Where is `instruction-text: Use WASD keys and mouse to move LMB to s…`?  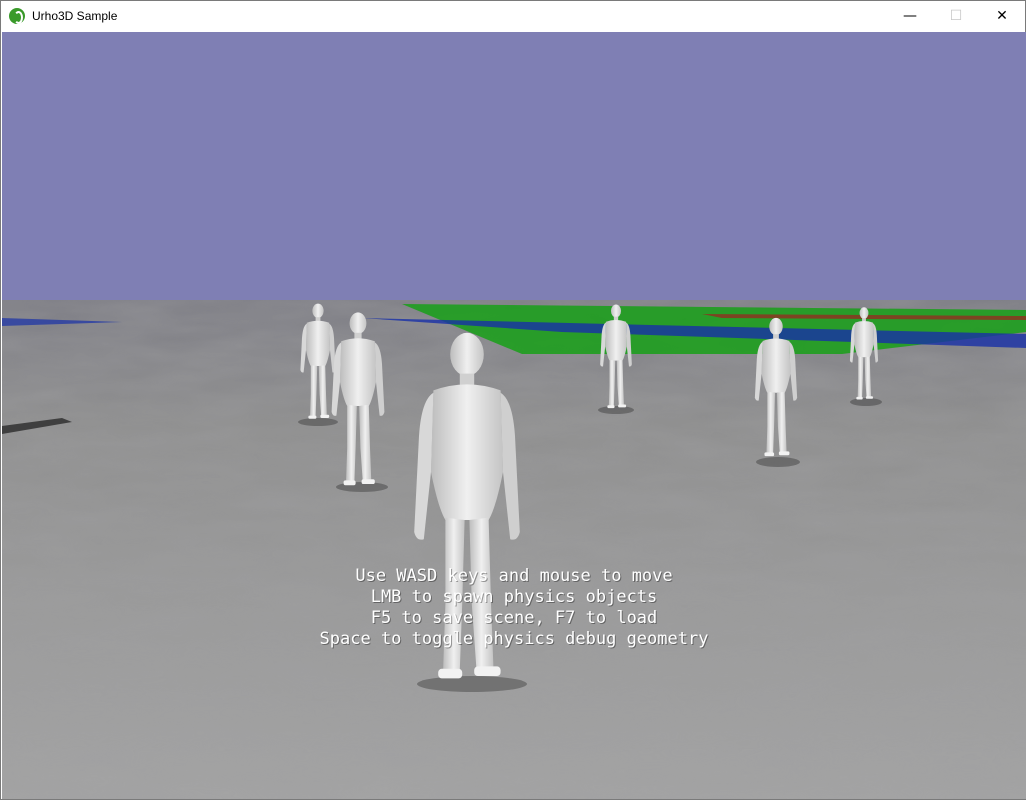
instruction-text: Use WASD keys and mouse to move LMB to s… is located at coordinates (514, 608).